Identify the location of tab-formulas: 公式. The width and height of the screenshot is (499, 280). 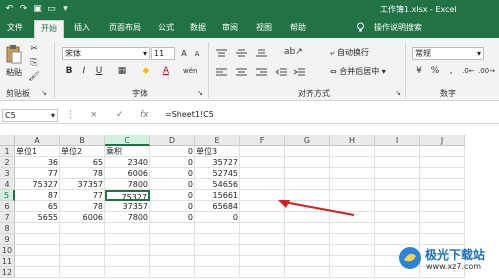
(166, 29).